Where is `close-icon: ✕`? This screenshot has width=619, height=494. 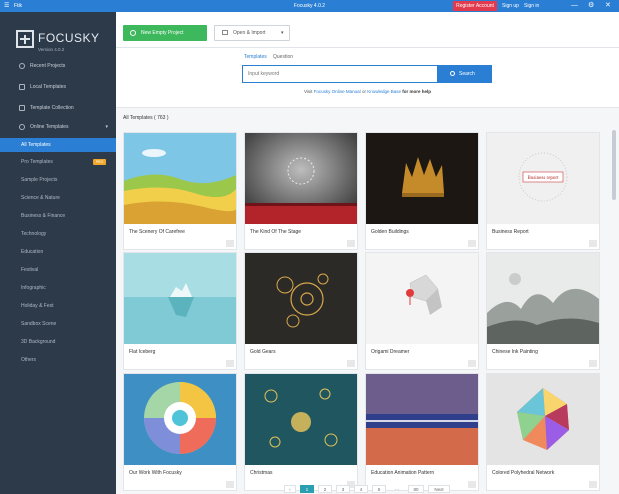
close-icon: ✕ is located at coordinates (608, 6).